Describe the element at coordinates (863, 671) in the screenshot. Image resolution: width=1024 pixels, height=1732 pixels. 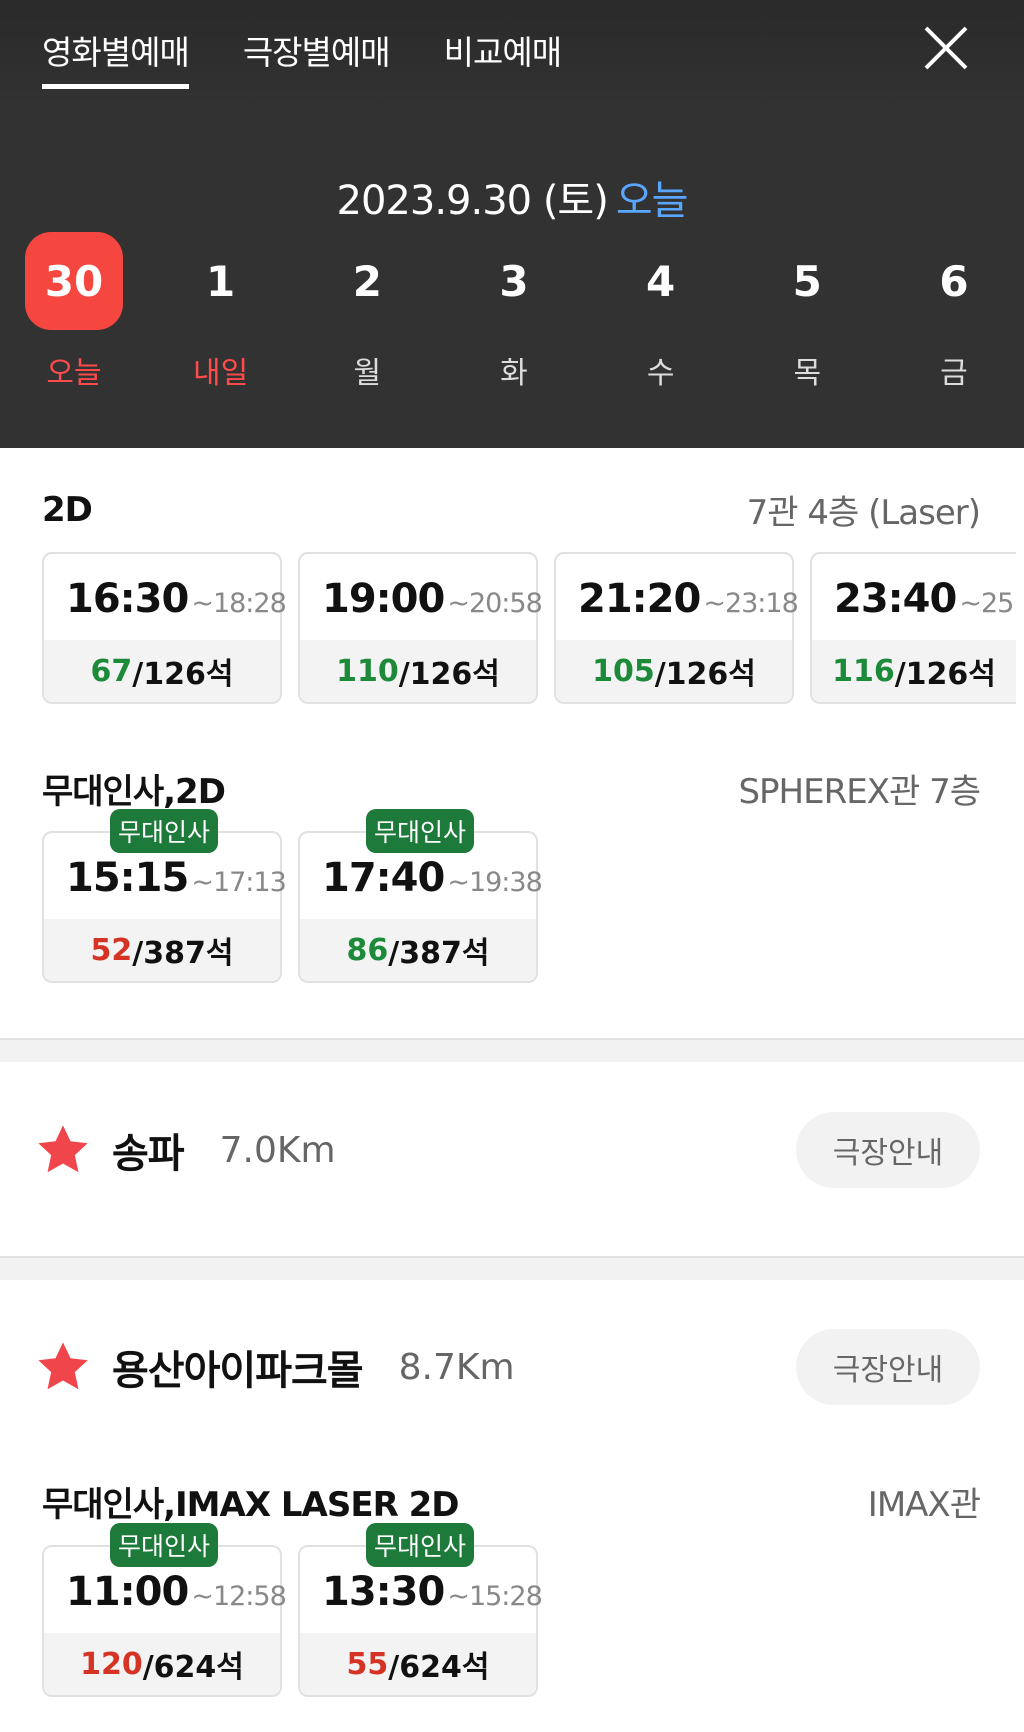
I see `available-seats: 116` at that location.